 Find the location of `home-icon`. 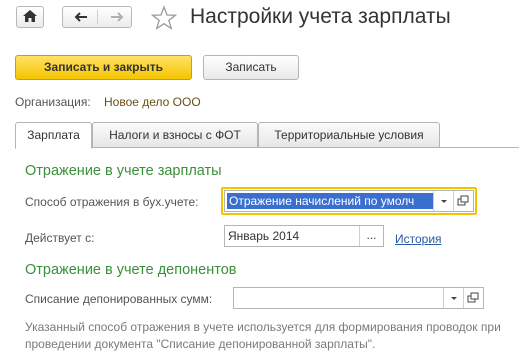

home-icon is located at coordinates (30, 16).